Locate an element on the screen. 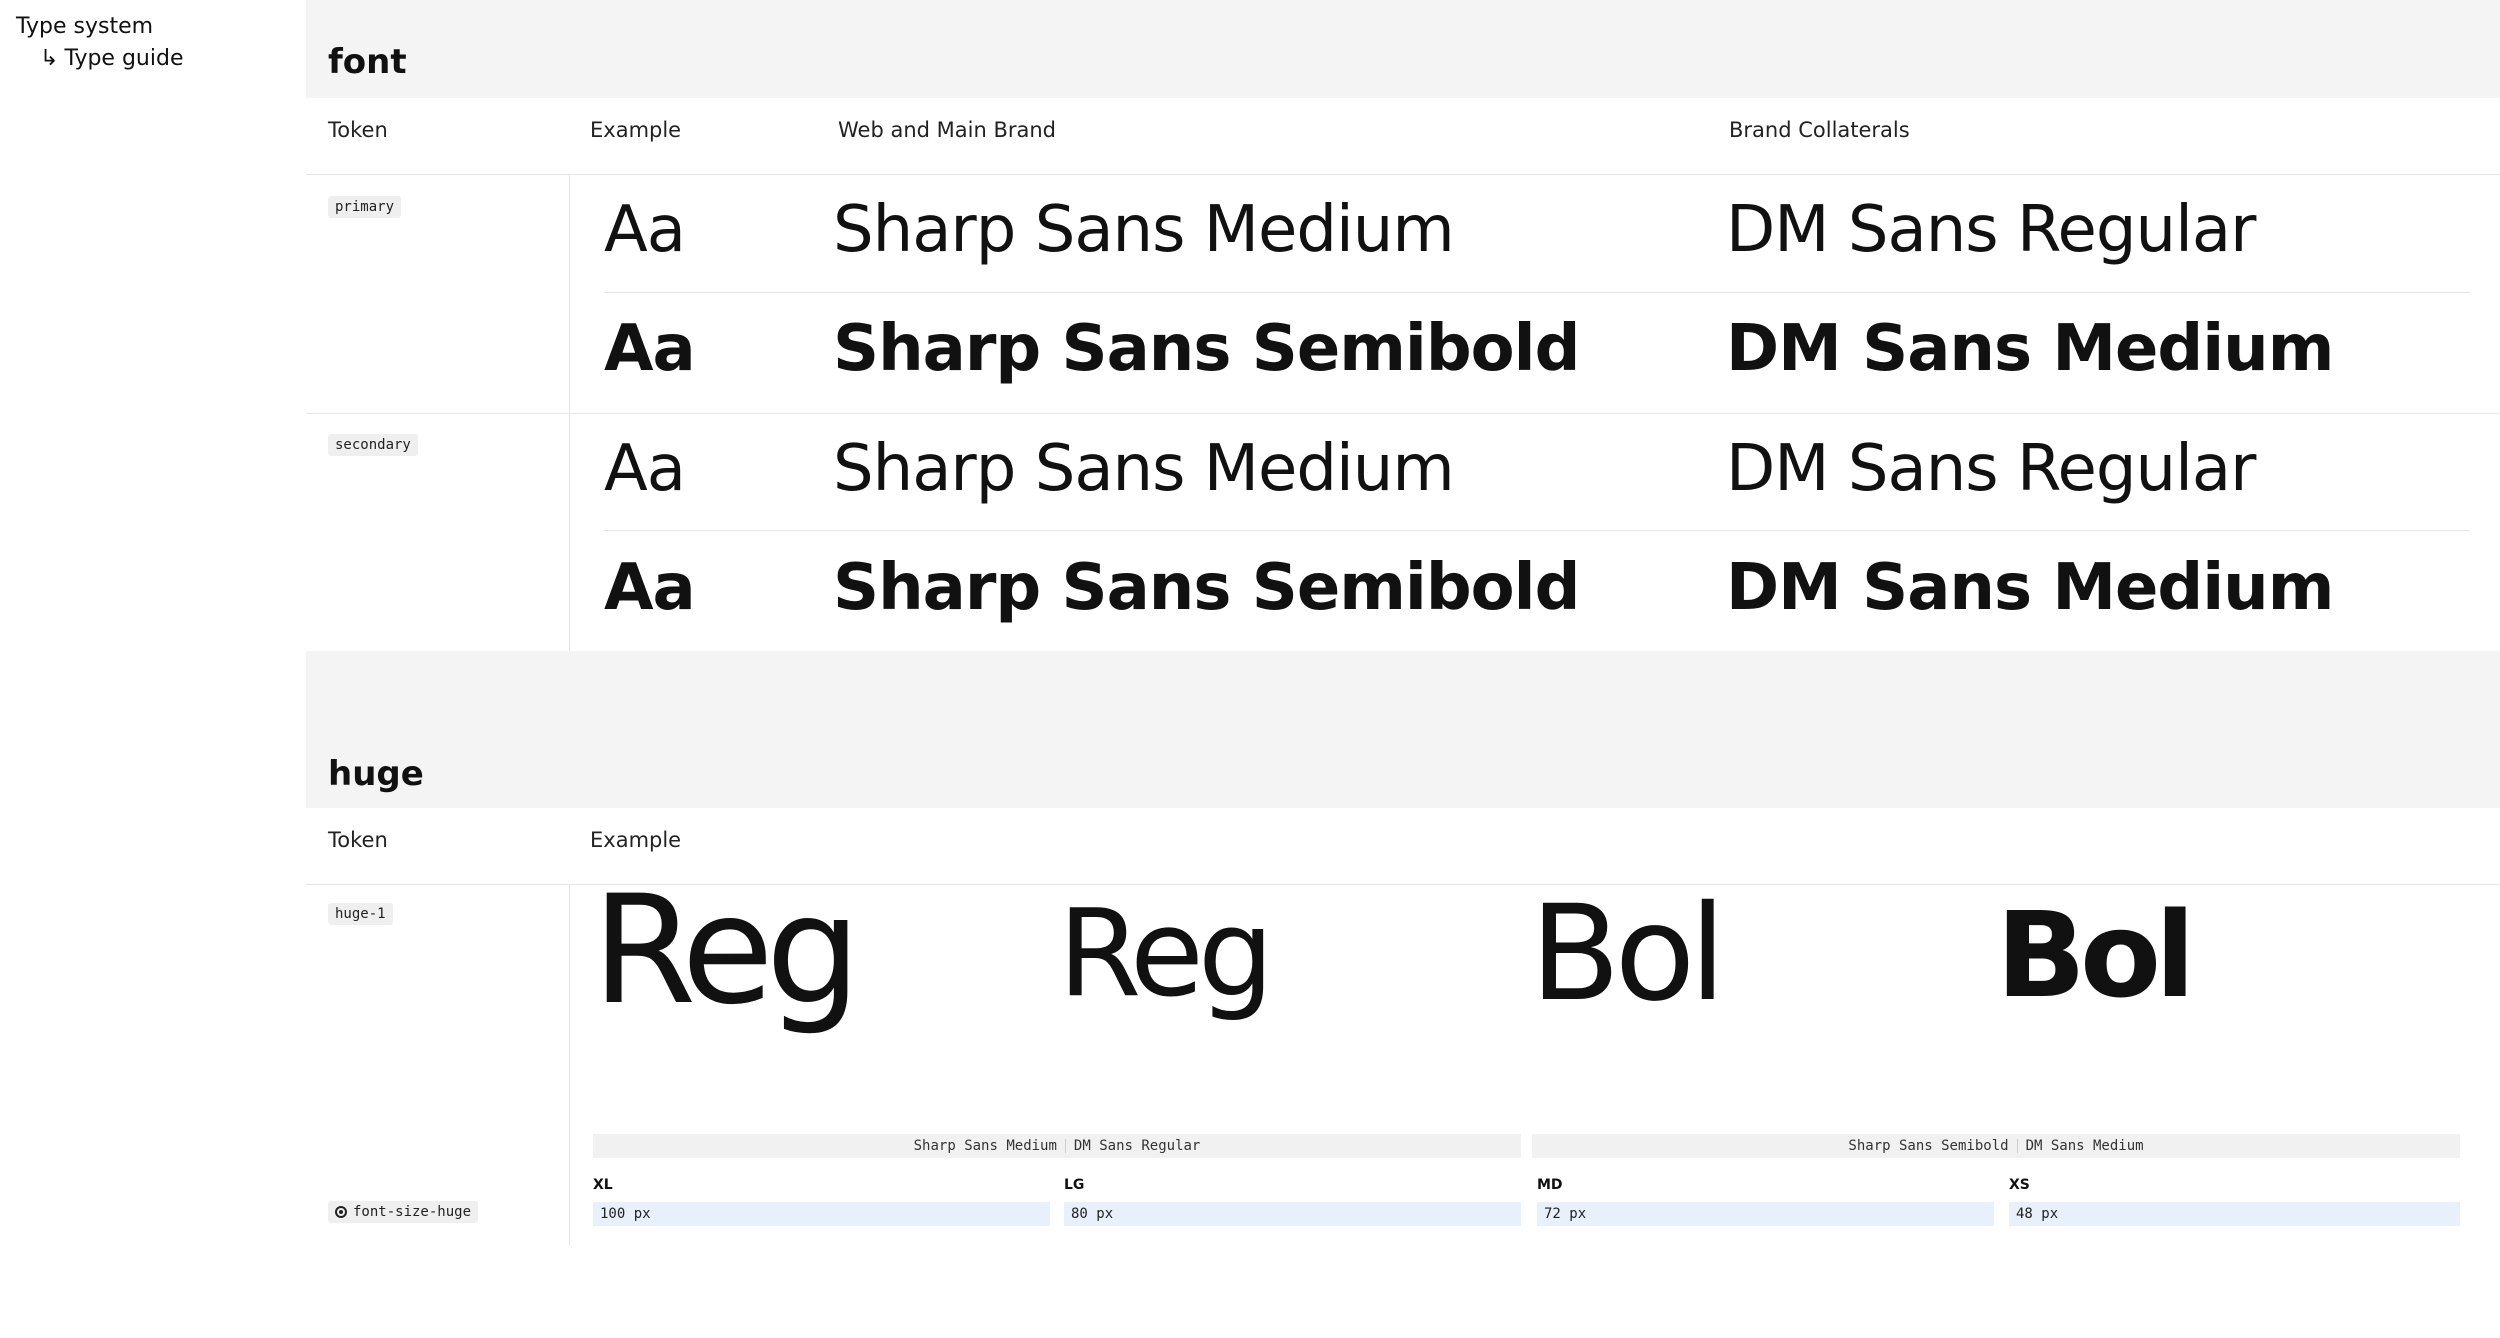  size-label-lg: LG is located at coordinates (1074, 1185).